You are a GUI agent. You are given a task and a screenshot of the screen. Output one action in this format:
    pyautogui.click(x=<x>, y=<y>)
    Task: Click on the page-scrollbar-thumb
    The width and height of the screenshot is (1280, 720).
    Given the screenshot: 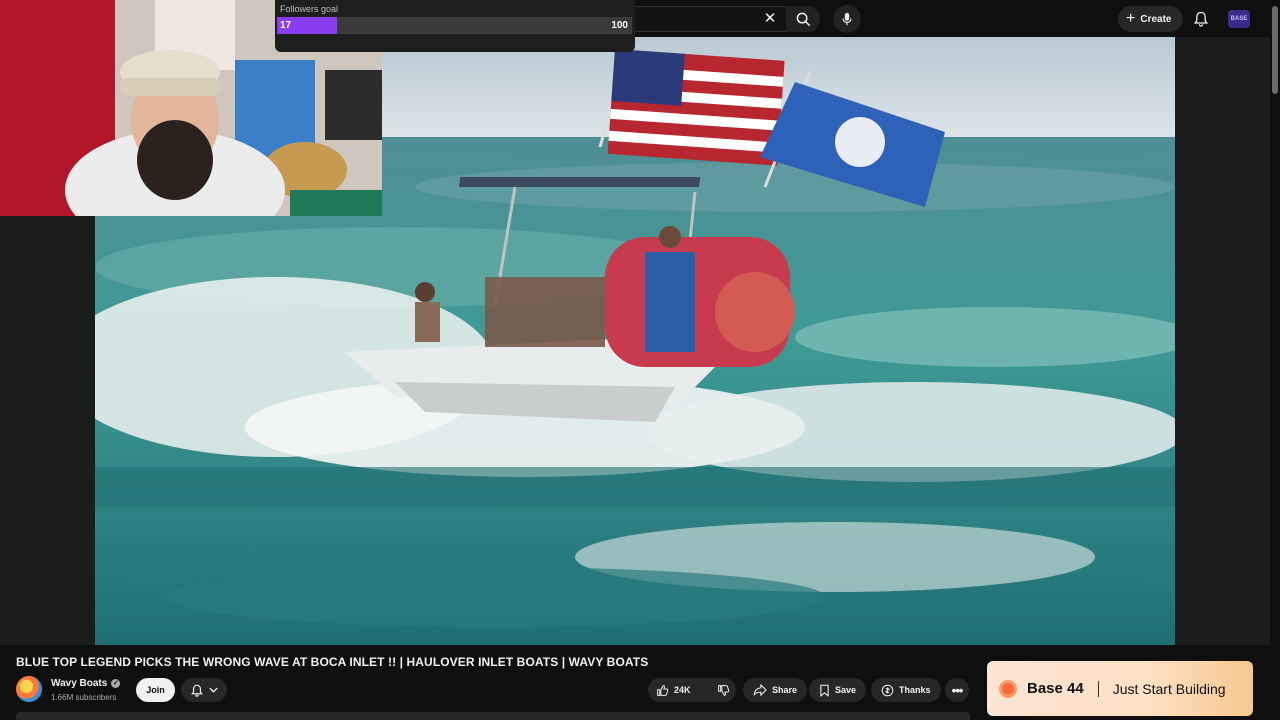 What is the action you would take?
    pyautogui.click(x=1275, y=50)
    